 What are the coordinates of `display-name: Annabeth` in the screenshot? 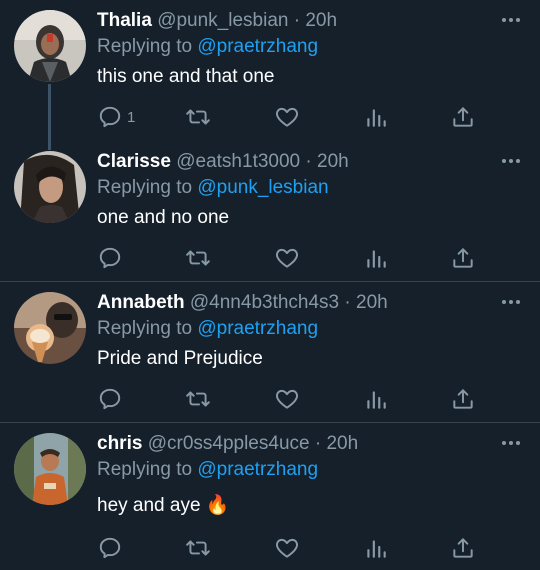 It's located at (141, 302).